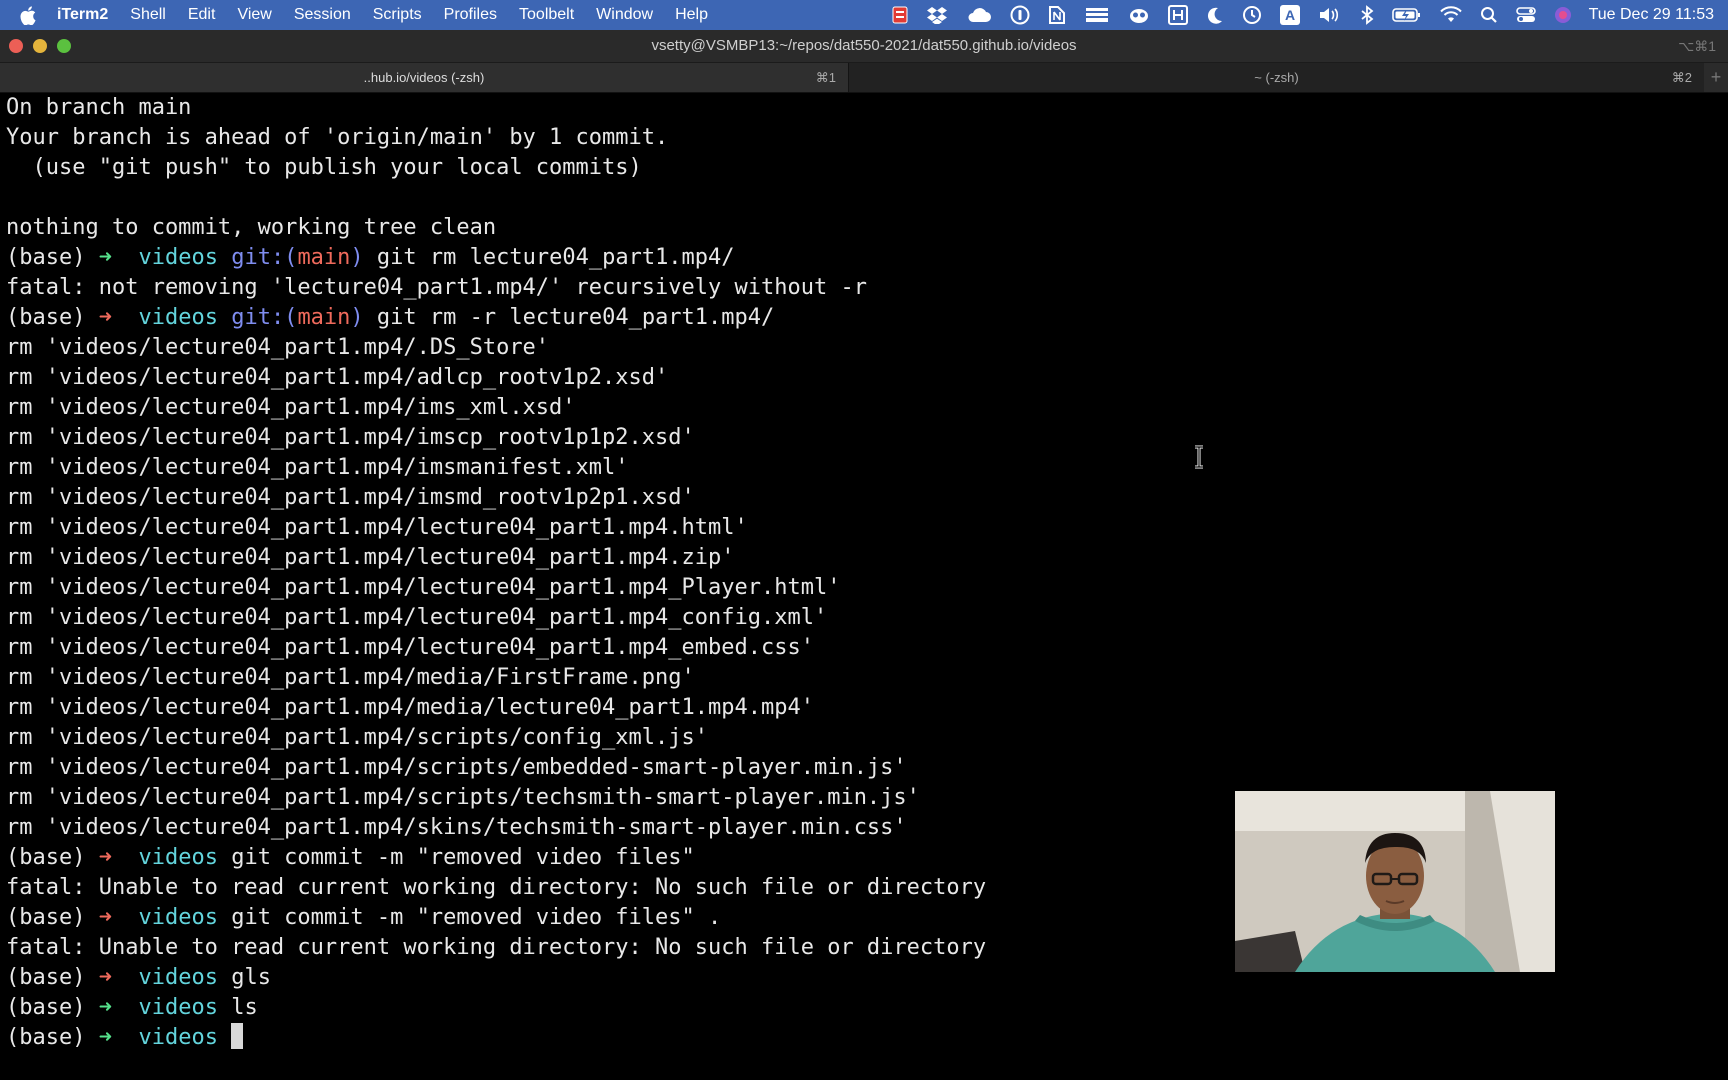  What do you see at coordinates (1654, 15) in the screenshot?
I see `menubar-clock: Tue Dec 29 11:53` at bounding box center [1654, 15].